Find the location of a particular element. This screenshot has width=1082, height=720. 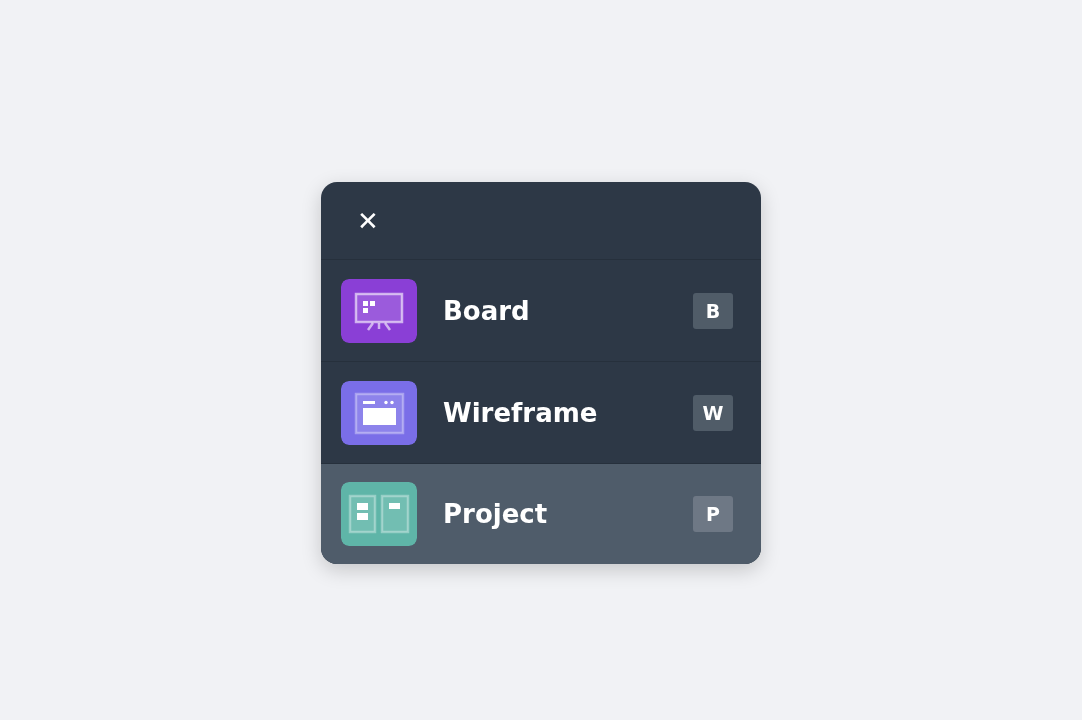

shortcut-key: P is located at coordinates (713, 514).